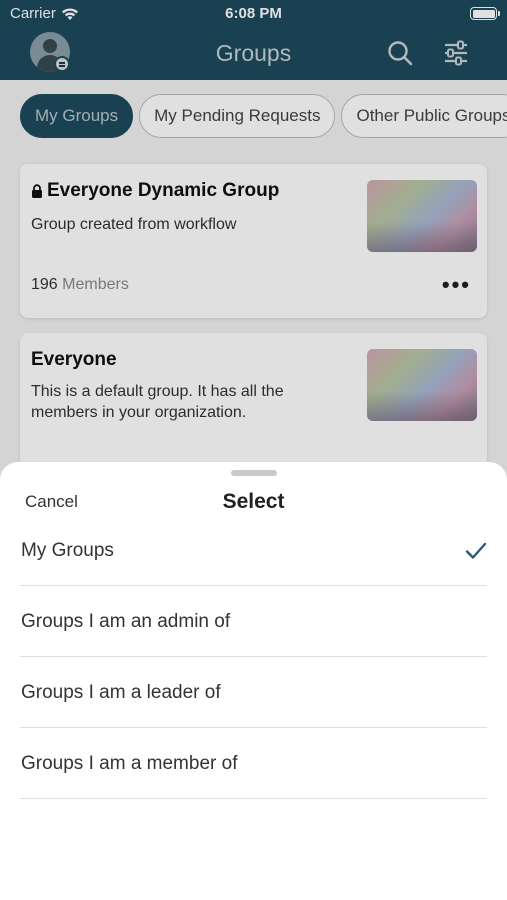 The height and width of the screenshot is (900, 507). What do you see at coordinates (254, 473) in the screenshot?
I see `sheet-grabber` at bounding box center [254, 473].